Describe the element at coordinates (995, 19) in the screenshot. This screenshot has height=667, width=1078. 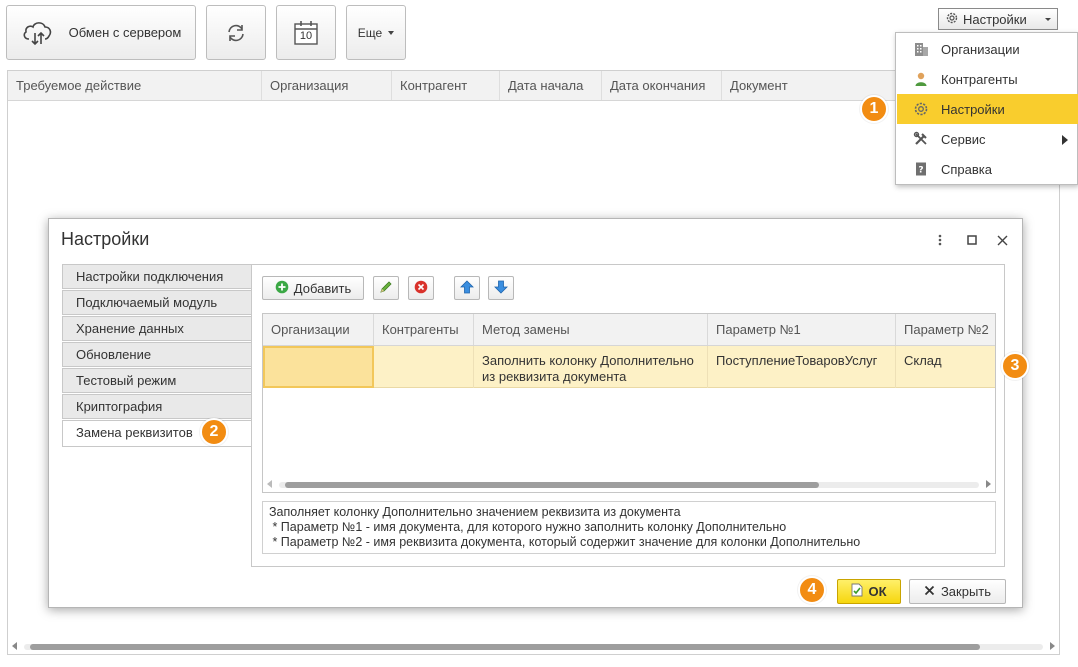
I see `settings-menu-label: Настройки` at that location.